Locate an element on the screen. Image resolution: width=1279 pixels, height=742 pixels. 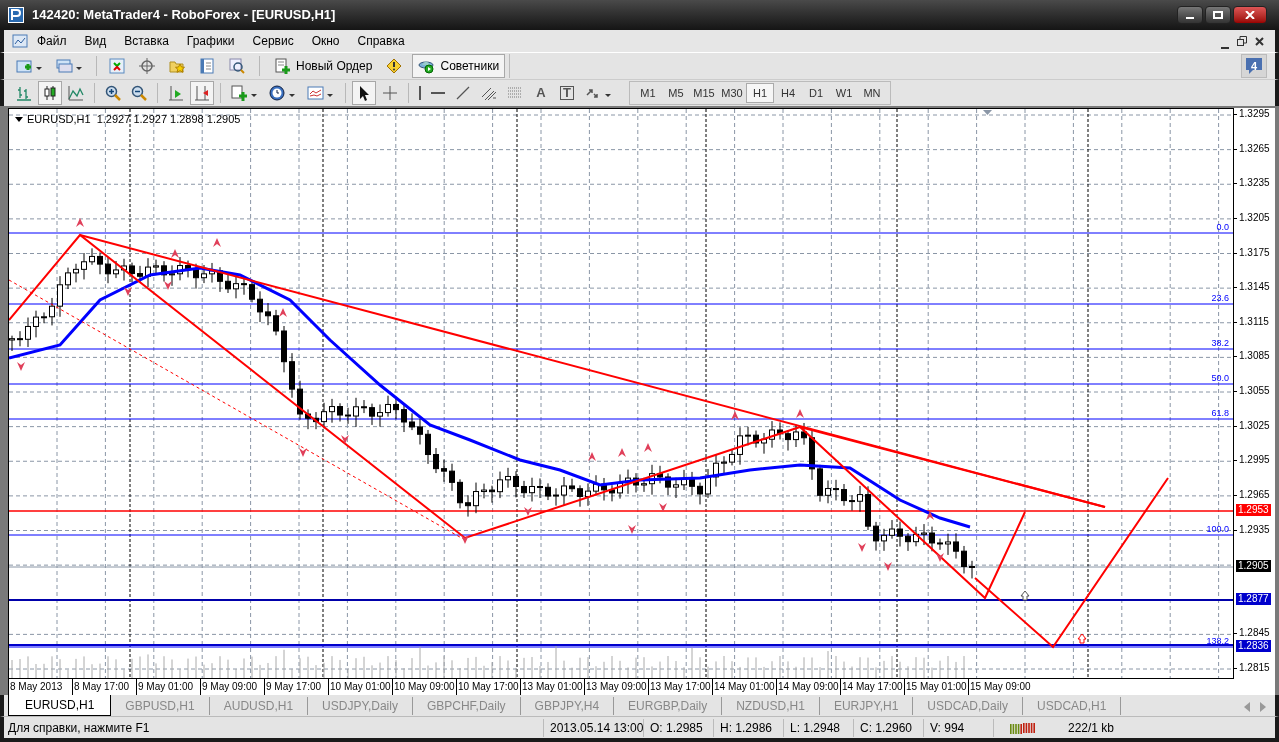
connection-bars-icon is located at coordinates (1023, 727).